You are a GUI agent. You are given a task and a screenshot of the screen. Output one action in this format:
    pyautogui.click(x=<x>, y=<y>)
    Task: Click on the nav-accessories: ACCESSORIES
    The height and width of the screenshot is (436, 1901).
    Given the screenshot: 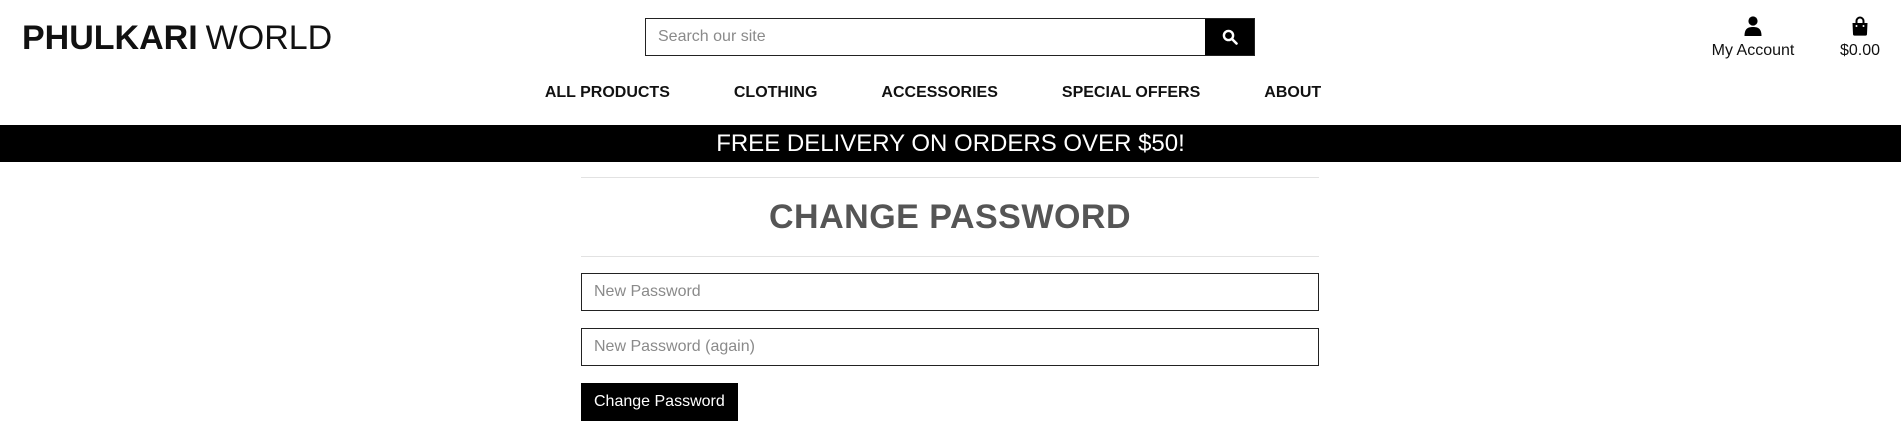 What is the action you would take?
    pyautogui.click(x=939, y=93)
    